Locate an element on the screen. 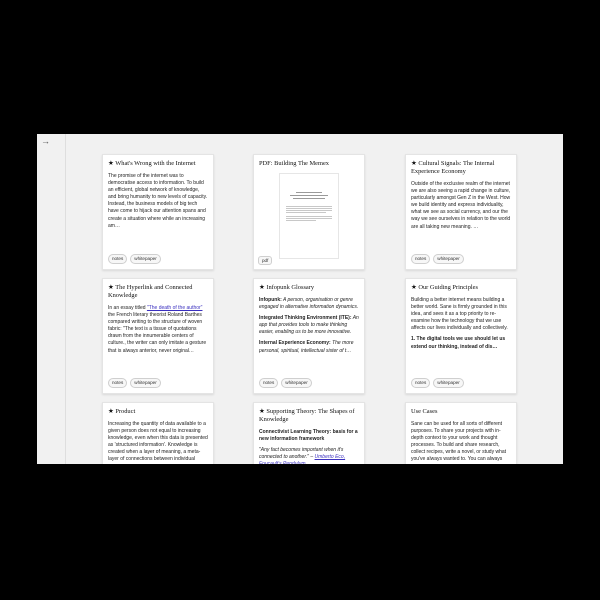  expand-sidebar-icon: → is located at coordinates (45, 141).